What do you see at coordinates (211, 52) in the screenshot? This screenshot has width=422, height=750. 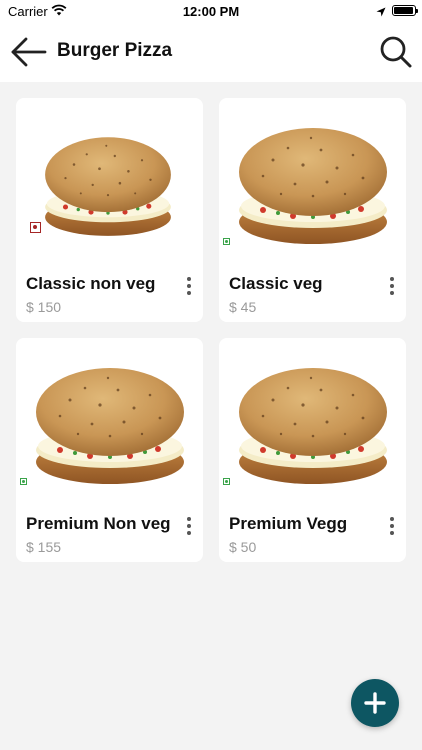 I see `app-header: Burger Pizza` at bounding box center [211, 52].